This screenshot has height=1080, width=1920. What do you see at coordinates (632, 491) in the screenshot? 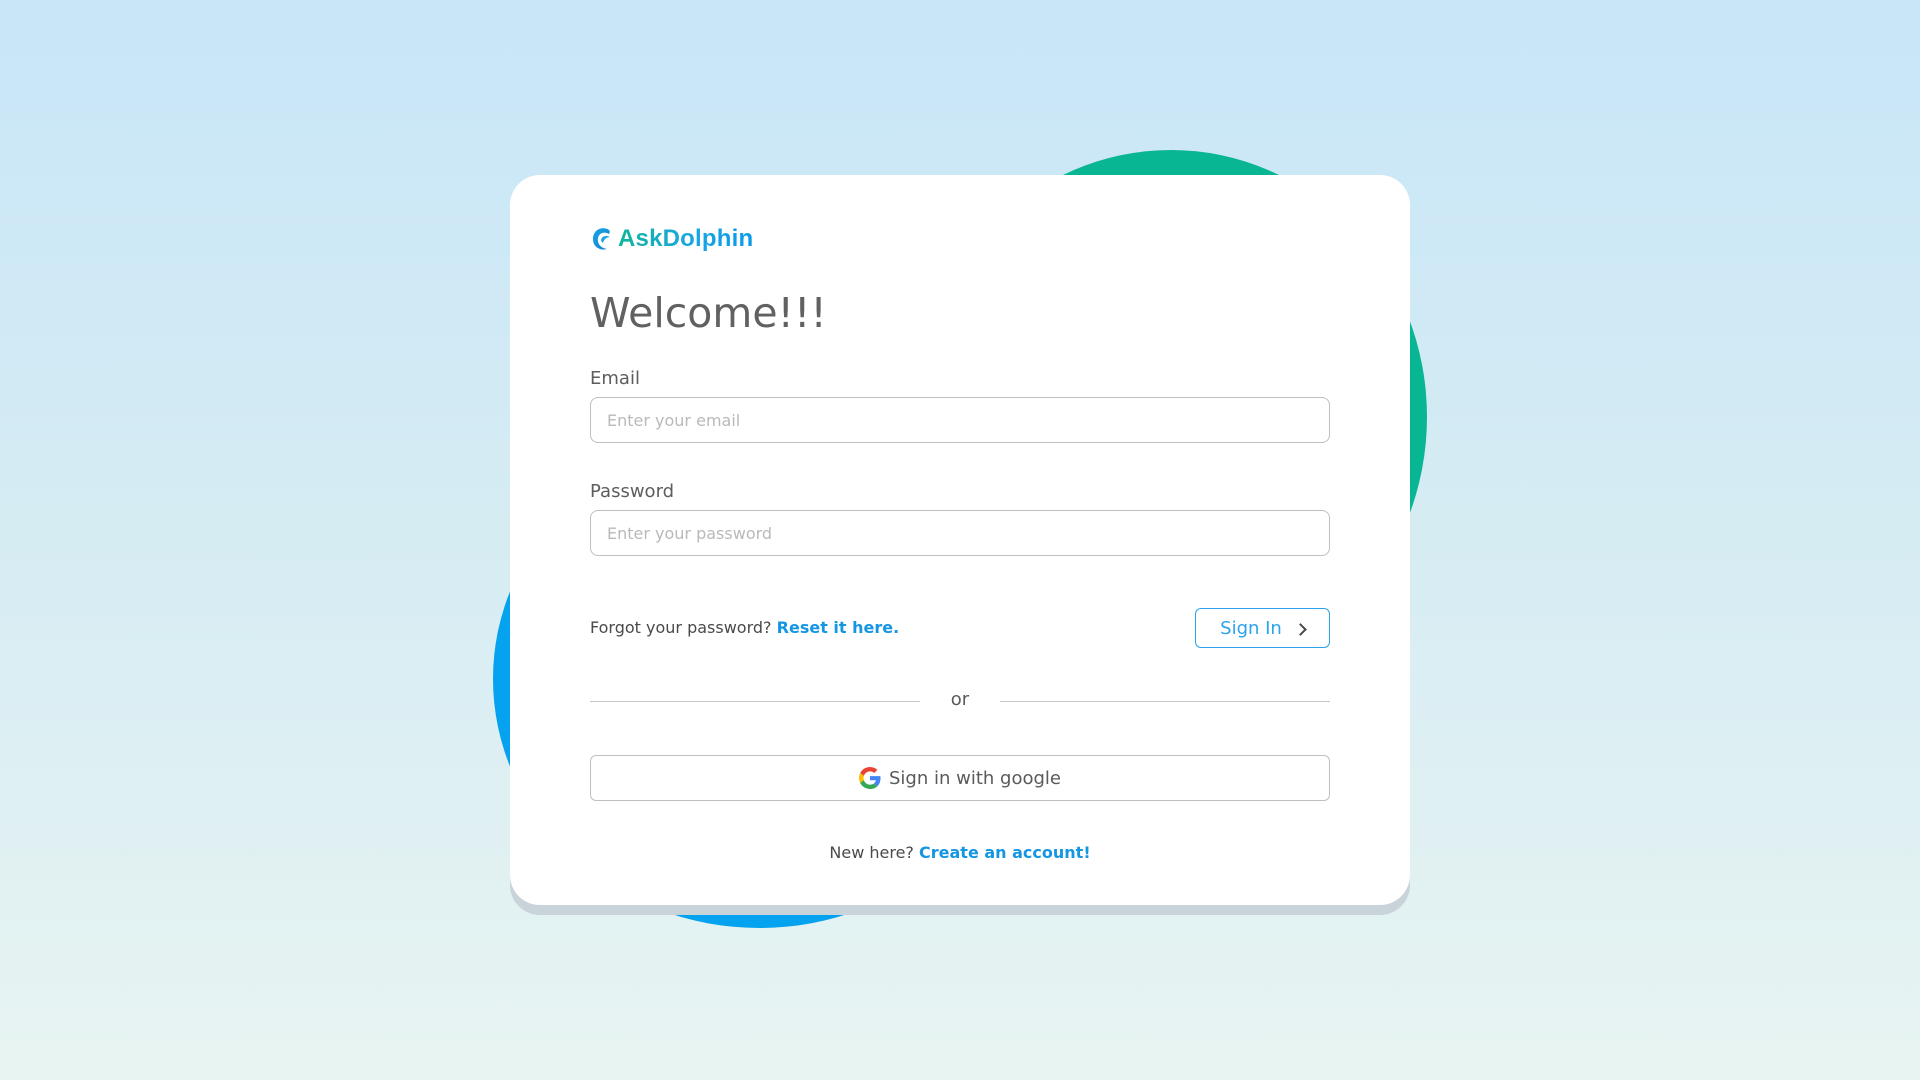
I see `password-label: Password` at bounding box center [632, 491].